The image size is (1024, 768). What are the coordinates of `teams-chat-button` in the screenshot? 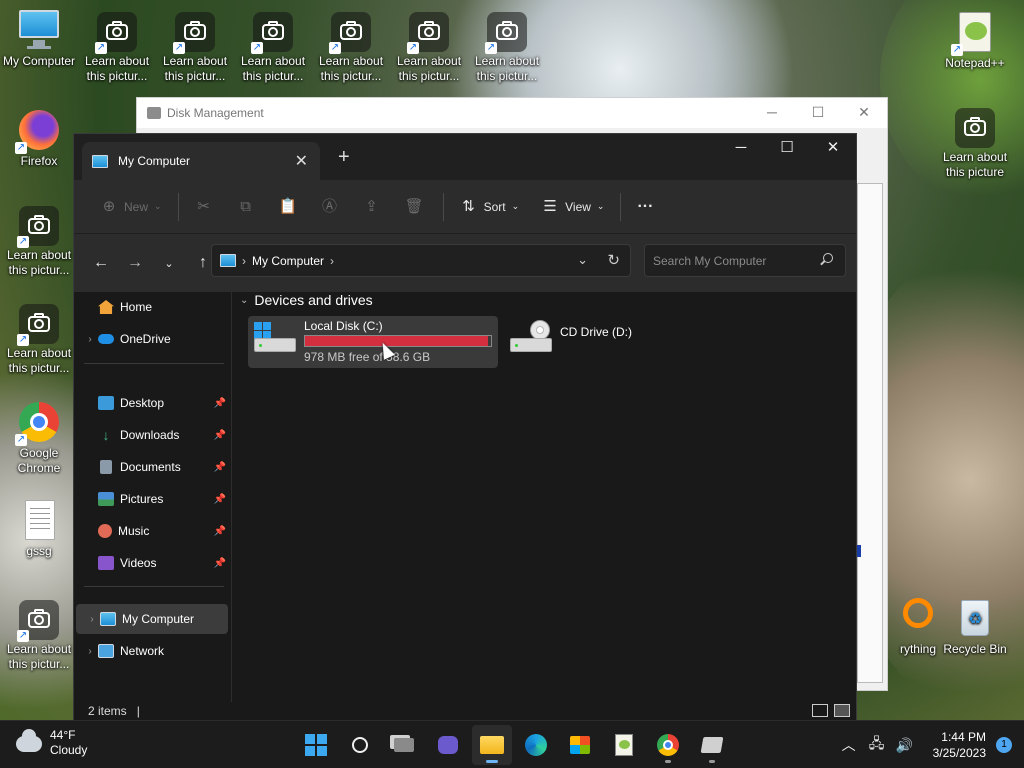 It's located at (448, 745).